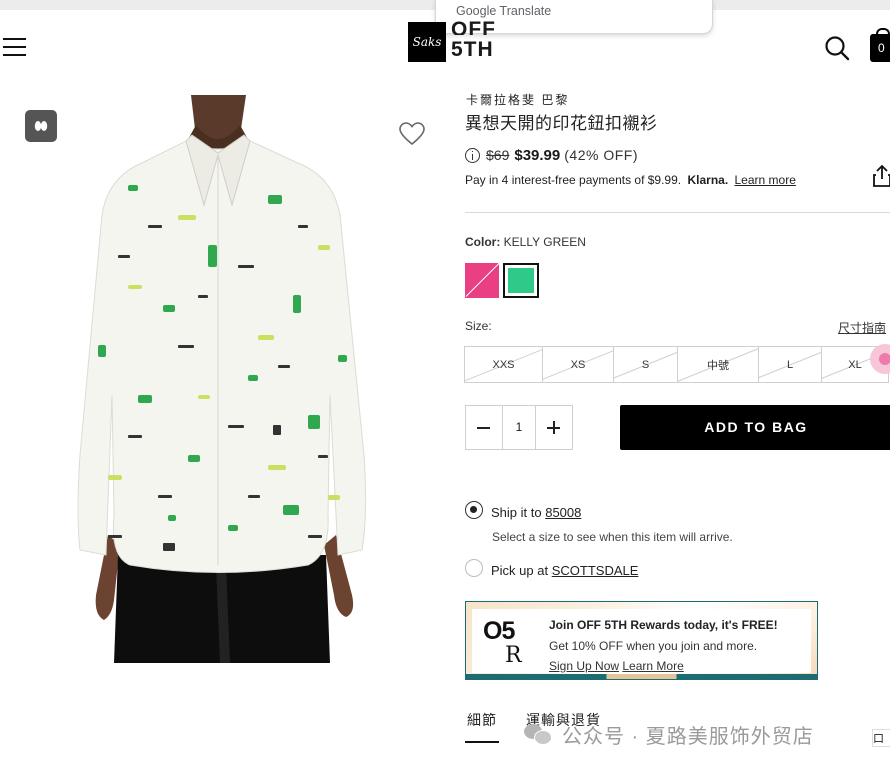  What do you see at coordinates (539, 734) in the screenshot?
I see `wechat-icon` at bounding box center [539, 734].